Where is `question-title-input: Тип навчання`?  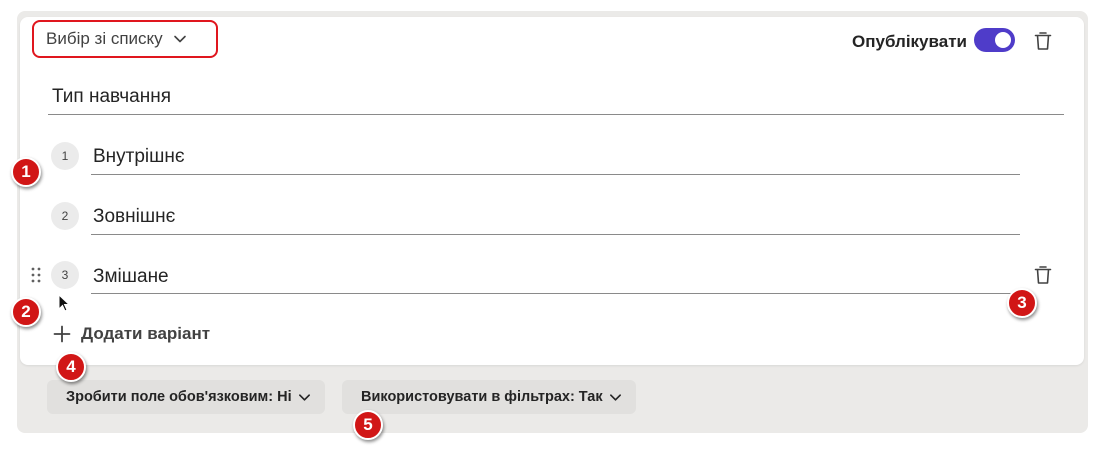
question-title-input: Тип навчання is located at coordinates (111, 97).